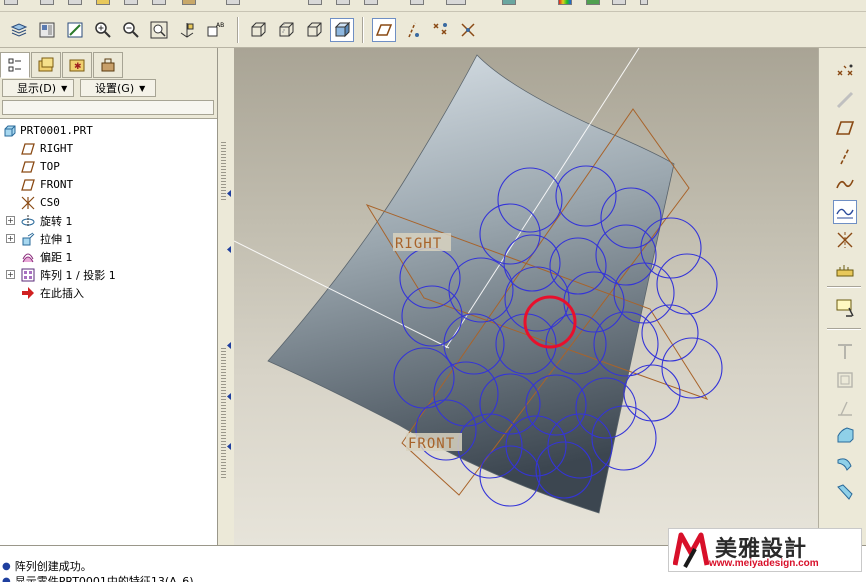 This screenshot has height=582, width=866. I want to click on view-manager-icon, so click(47, 30).